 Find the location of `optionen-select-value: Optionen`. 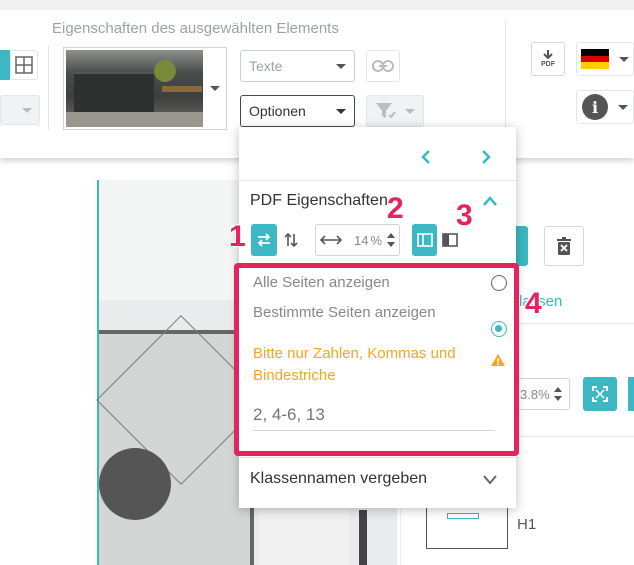

optionen-select-value: Optionen is located at coordinates (277, 111).